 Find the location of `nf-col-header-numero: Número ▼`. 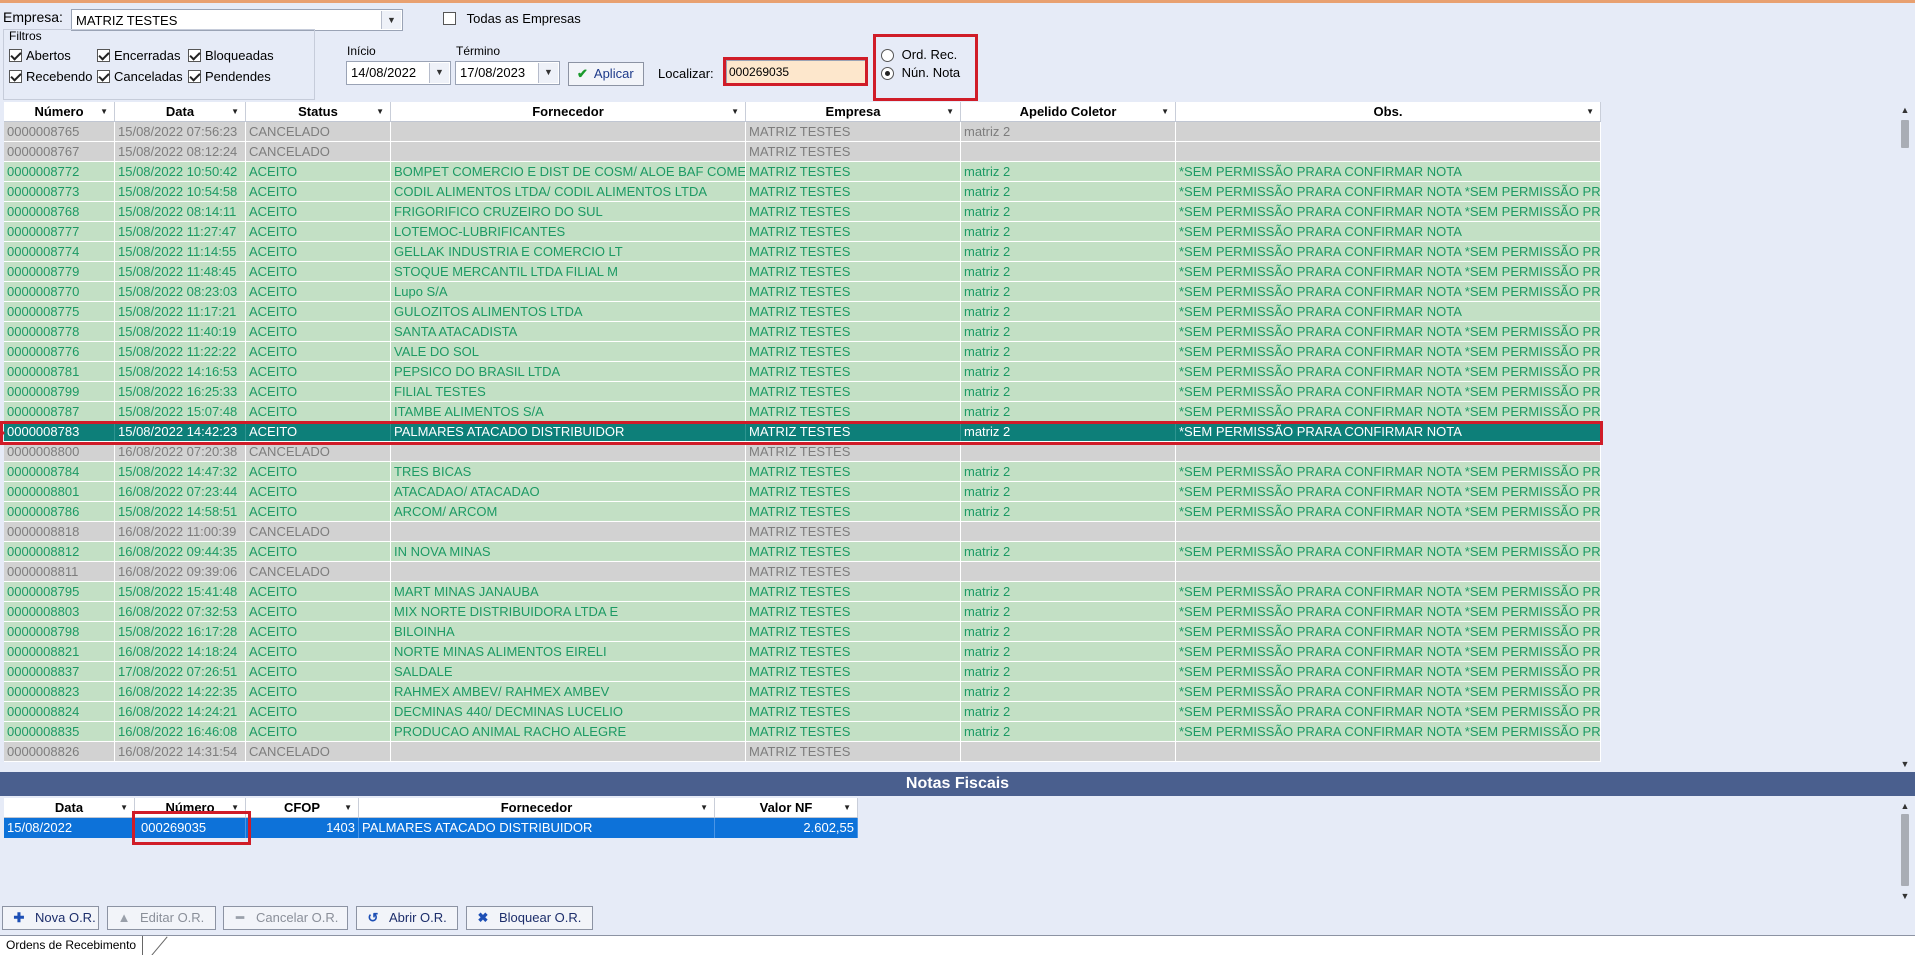

nf-col-header-numero: Número ▼ is located at coordinates (190, 807).